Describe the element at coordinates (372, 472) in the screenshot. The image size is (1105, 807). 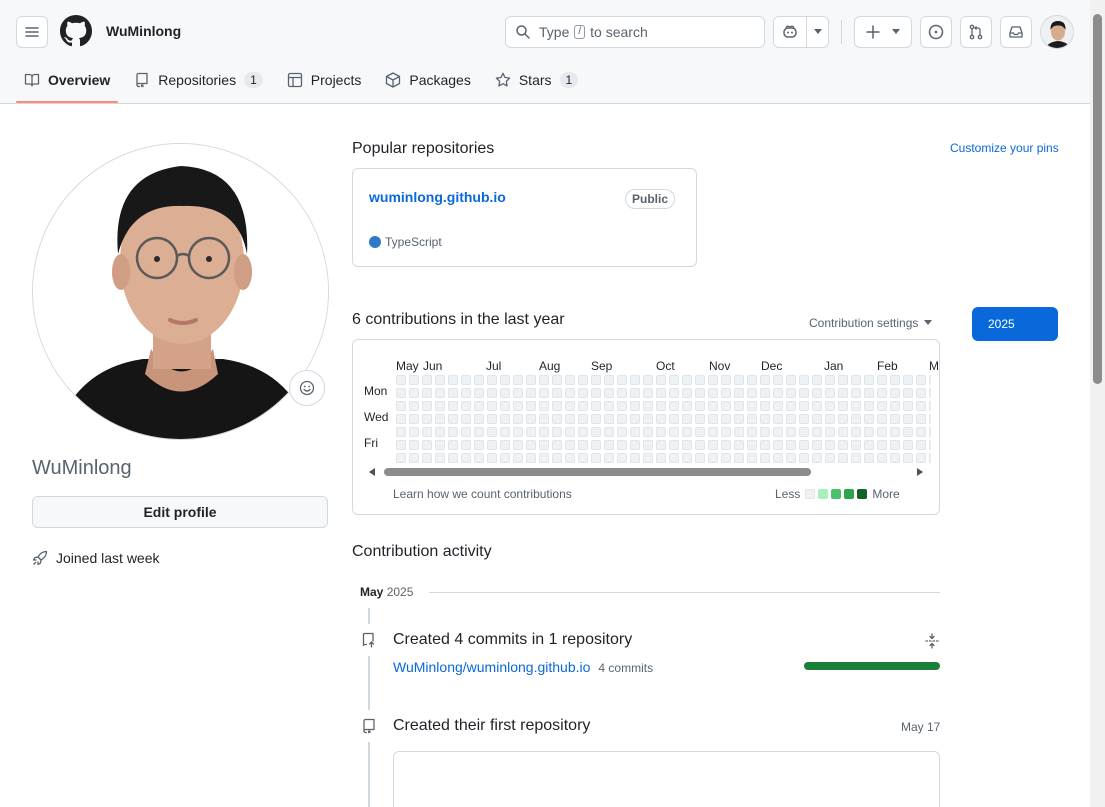
I see `scroll-left-arrow-icon` at that location.